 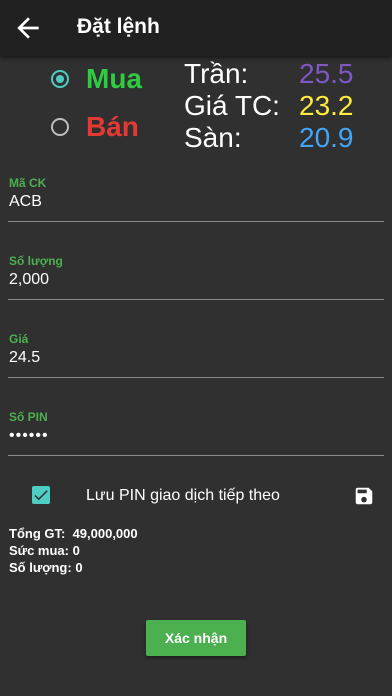 What do you see at coordinates (114, 79) in the screenshot?
I see `buy-label: Mua` at bounding box center [114, 79].